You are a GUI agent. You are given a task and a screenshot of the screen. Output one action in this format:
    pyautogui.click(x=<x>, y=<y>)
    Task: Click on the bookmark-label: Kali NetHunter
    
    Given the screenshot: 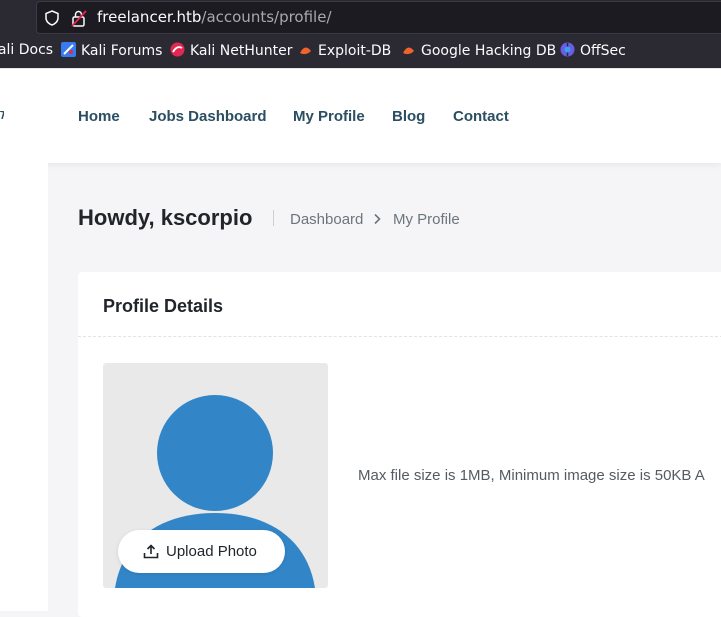 What is the action you would take?
    pyautogui.click(x=241, y=51)
    